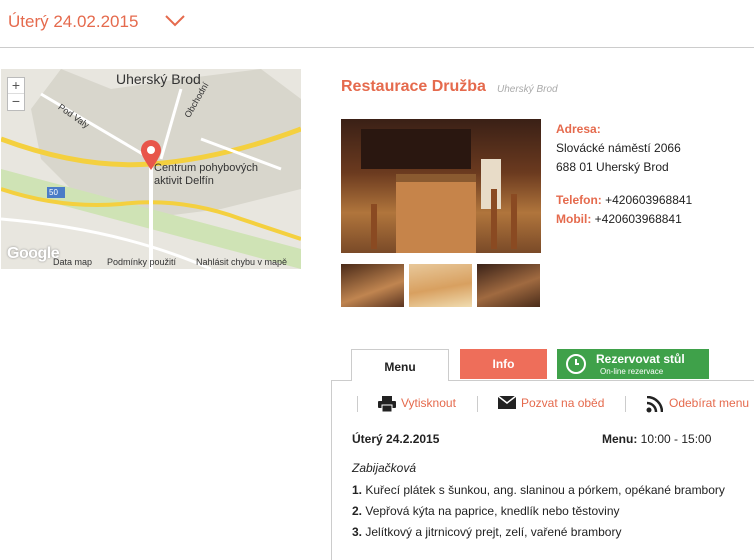  I want to click on reserve-table-button: Rezervovat stůl On-line rezervace, so click(633, 364).